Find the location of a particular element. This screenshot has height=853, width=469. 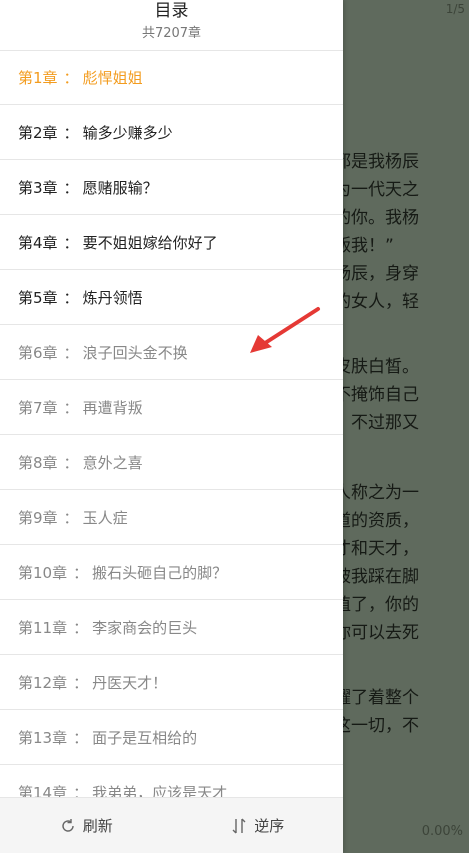

chapter-item: 第7章 ：再遭背叛 is located at coordinates (171, 407).